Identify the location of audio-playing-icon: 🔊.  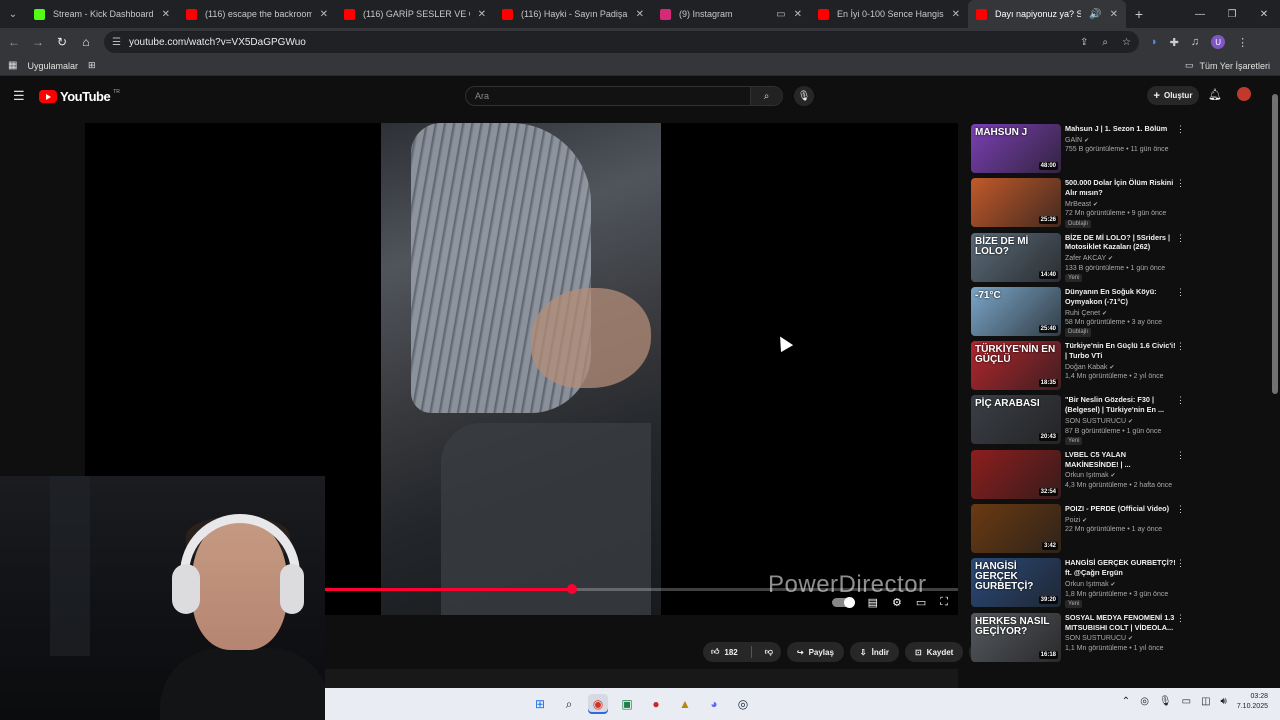
(1095, 14).